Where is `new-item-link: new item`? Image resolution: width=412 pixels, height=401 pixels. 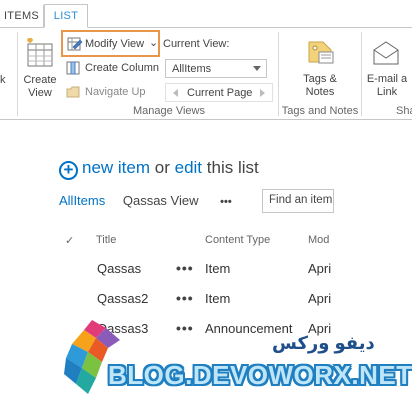
new-item-link: new item is located at coordinates (116, 167).